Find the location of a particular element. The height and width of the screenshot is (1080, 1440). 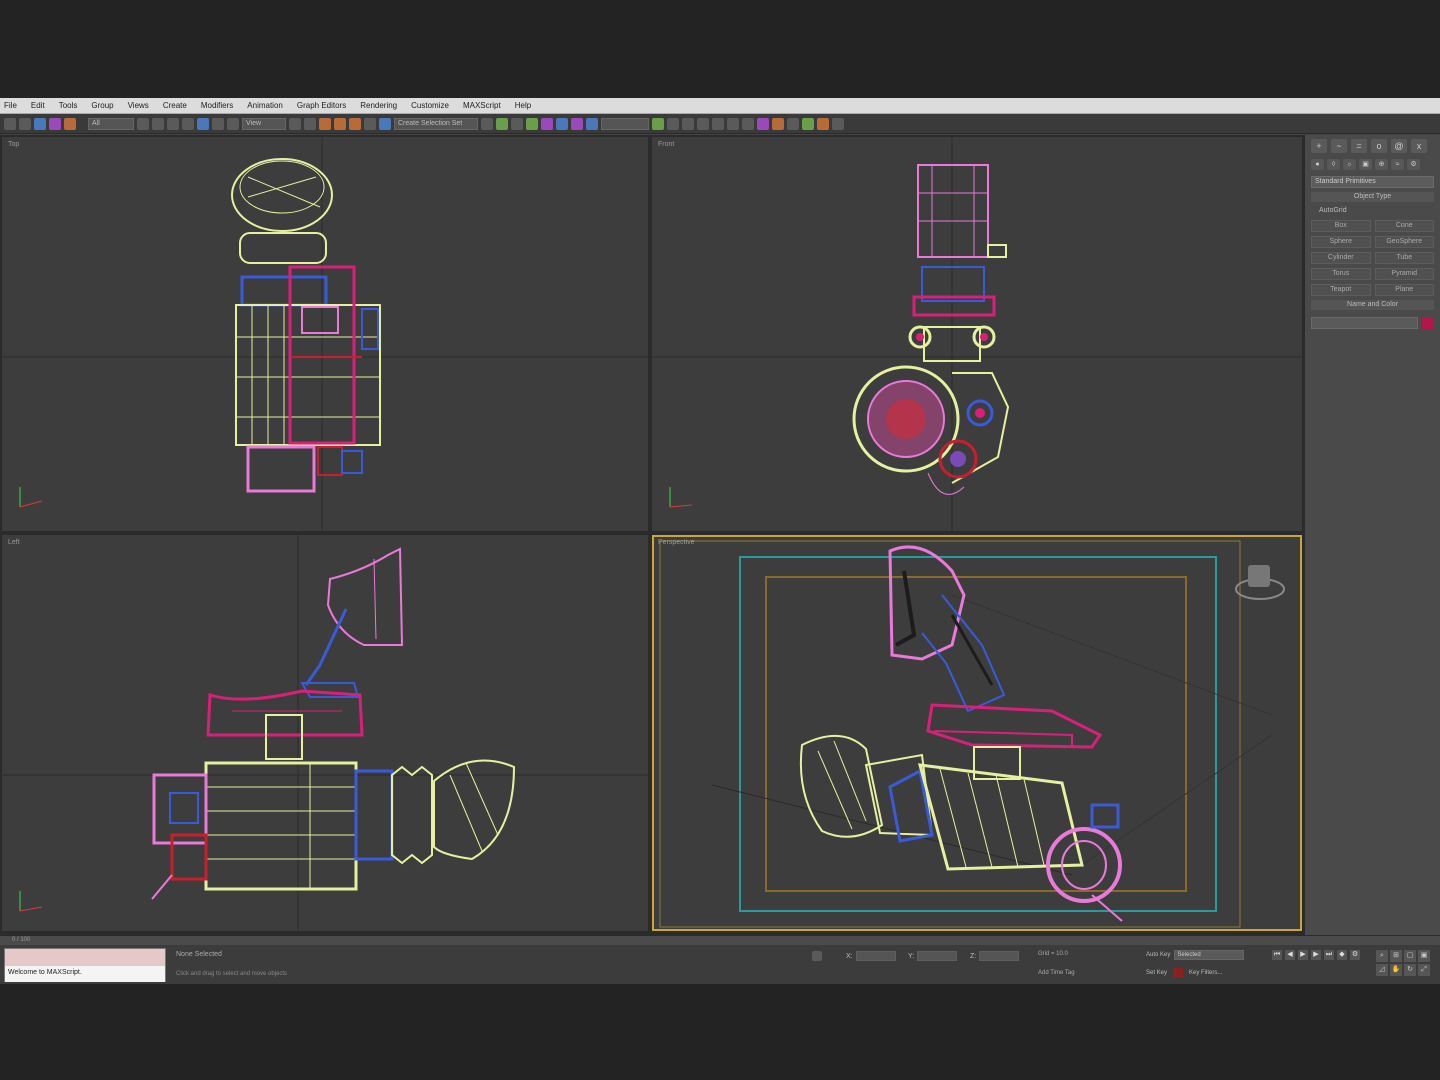

rendered-frame-window-icon is located at coordinates (658, 123).